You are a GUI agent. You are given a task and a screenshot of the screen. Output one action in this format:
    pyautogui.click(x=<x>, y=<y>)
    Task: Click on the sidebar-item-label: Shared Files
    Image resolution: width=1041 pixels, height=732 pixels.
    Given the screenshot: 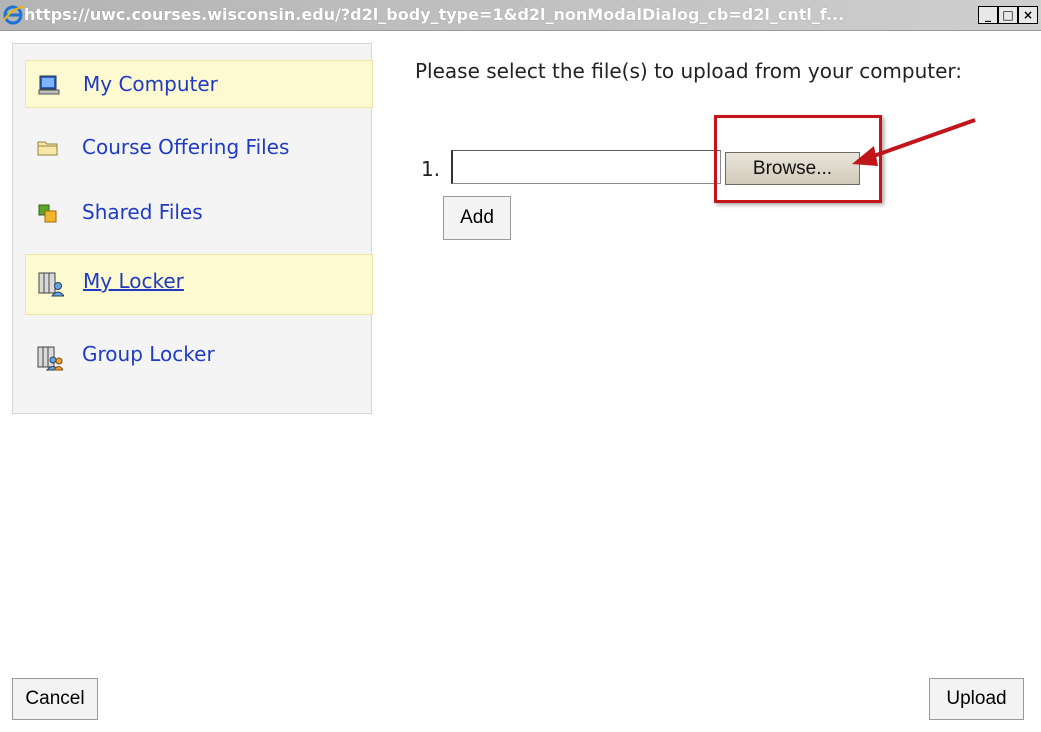 What is the action you would take?
    pyautogui.click(x=142, y=212)
    